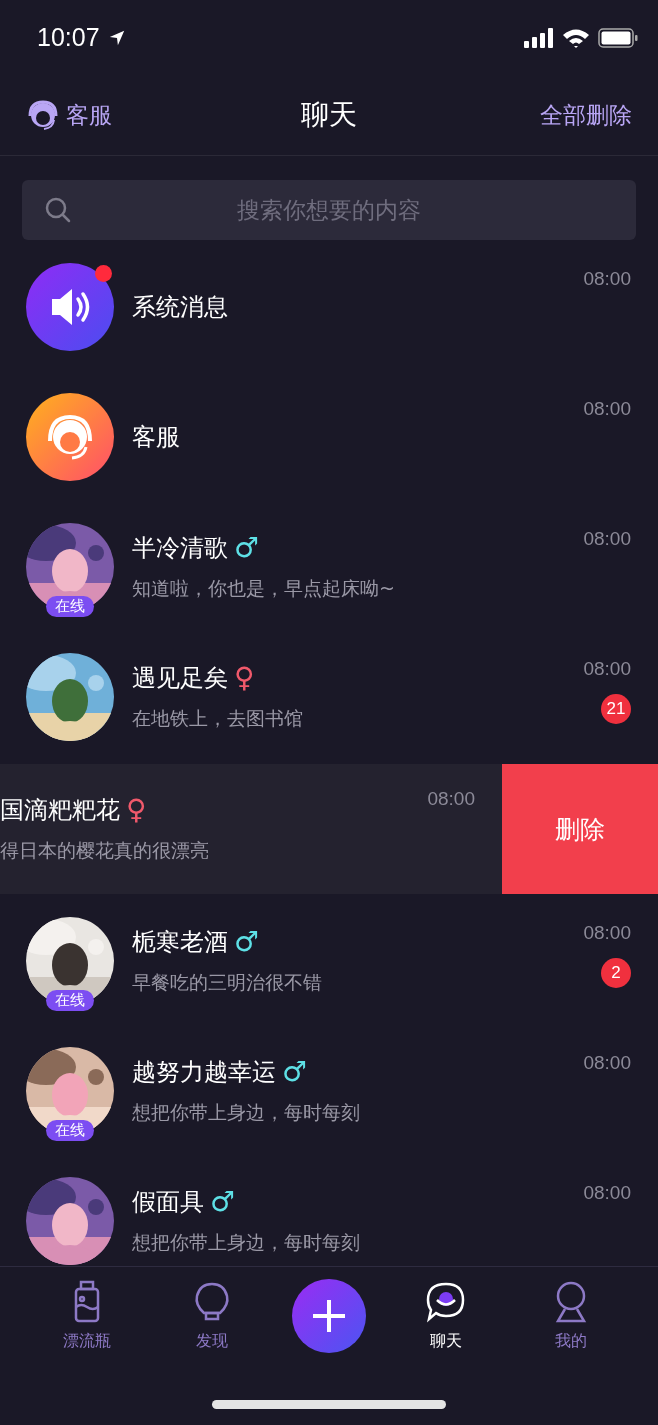 Image resolution: width=658 pixels, height=1425 pixels. I want to click on customer-service-button: 客服, so click(69, 115).